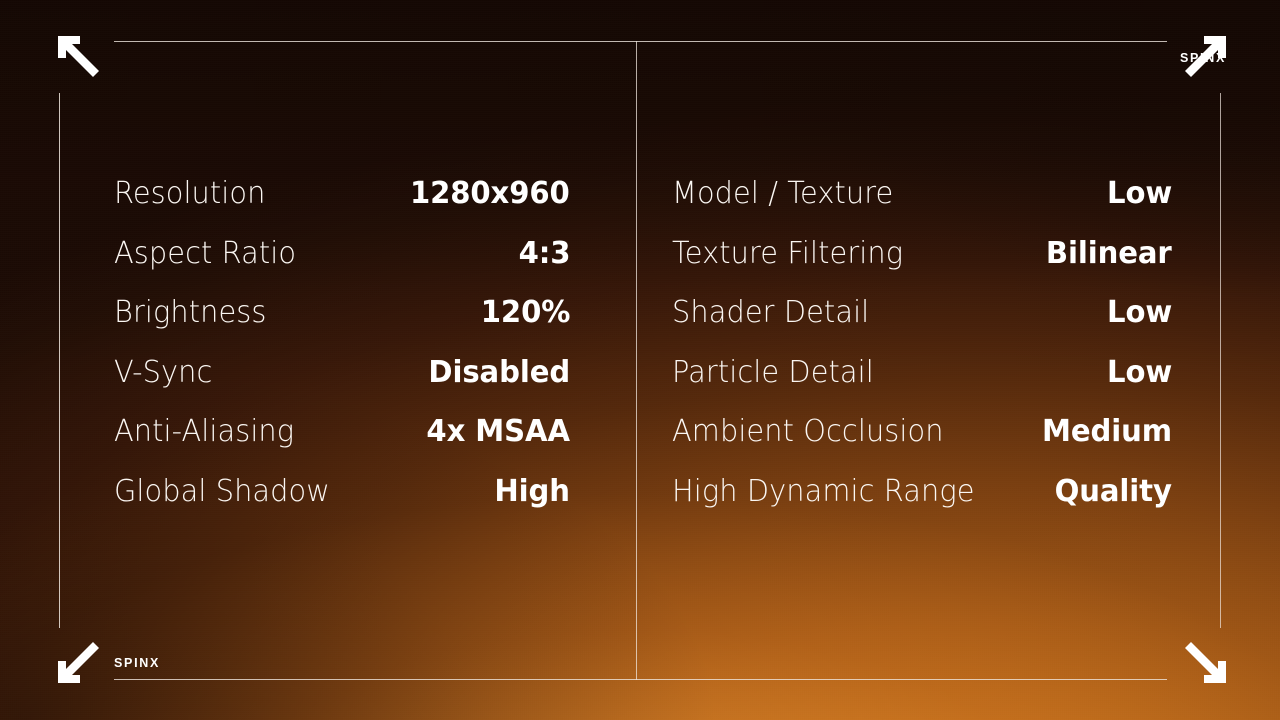 This screenshot has width=1280, height=720. I want to click on setting-row: V-Sync Disabled, so click(342, 385).